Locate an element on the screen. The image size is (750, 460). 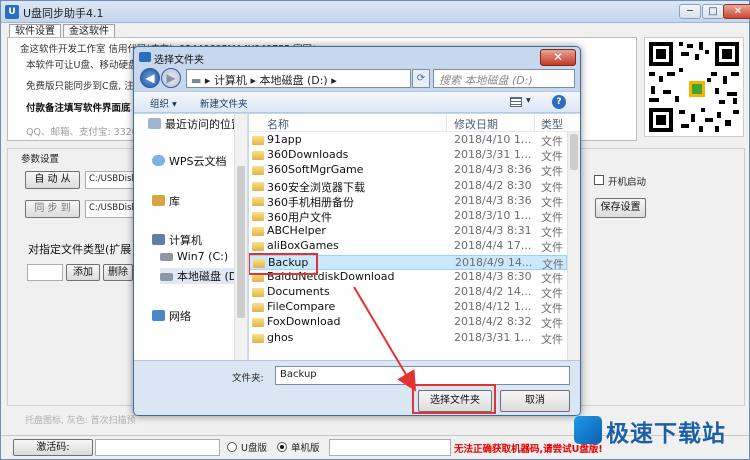
delete-button: 删除 is located at coordinates (118, 272).